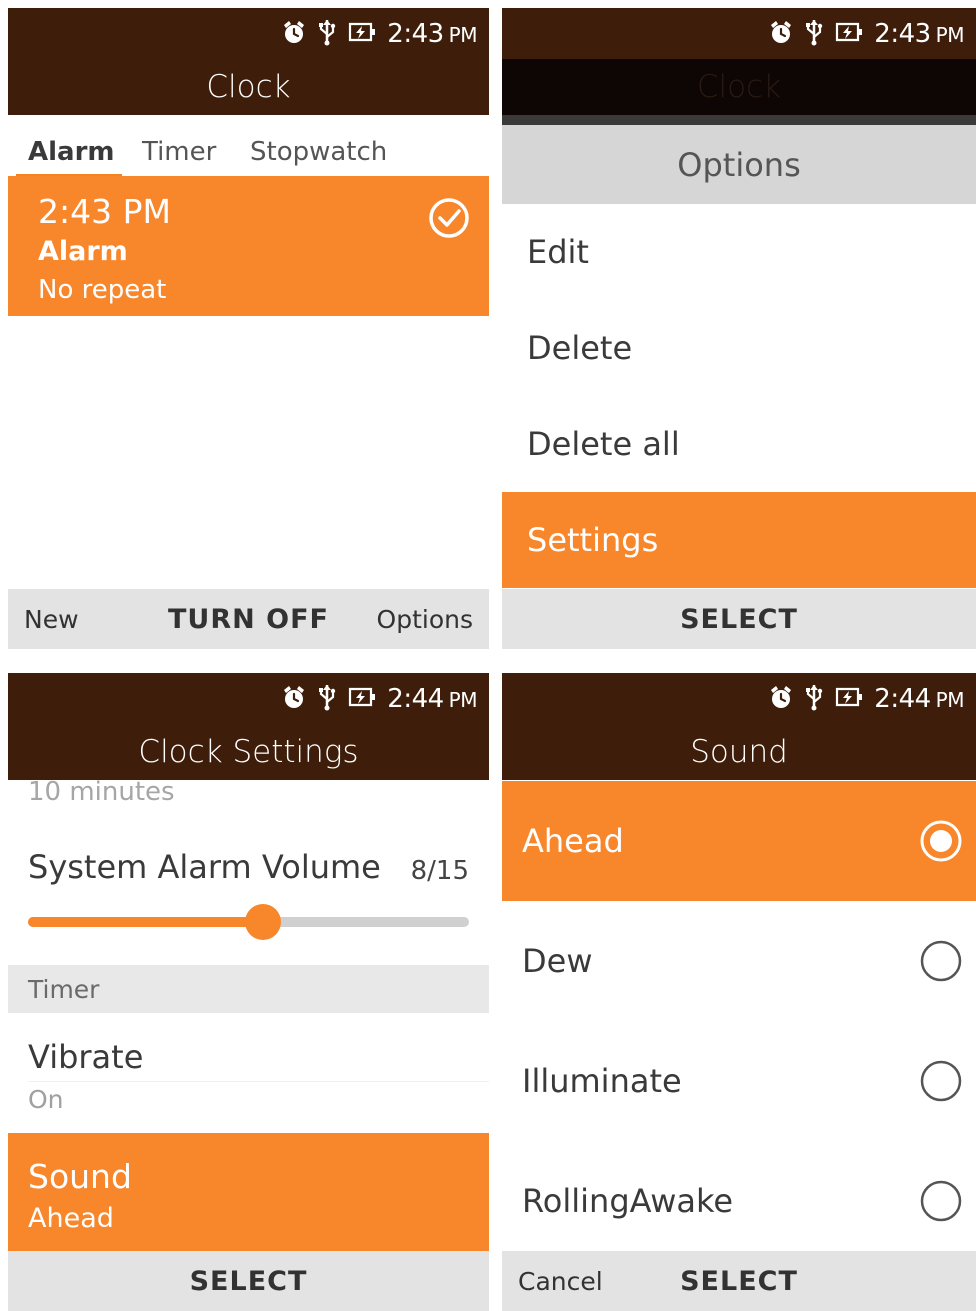 The width and height of the screenshot is (976, 1311). Describe the element at coordinates (85, 1057) in the screenshot. I see `vibrate-label: Vibrate` at that location.